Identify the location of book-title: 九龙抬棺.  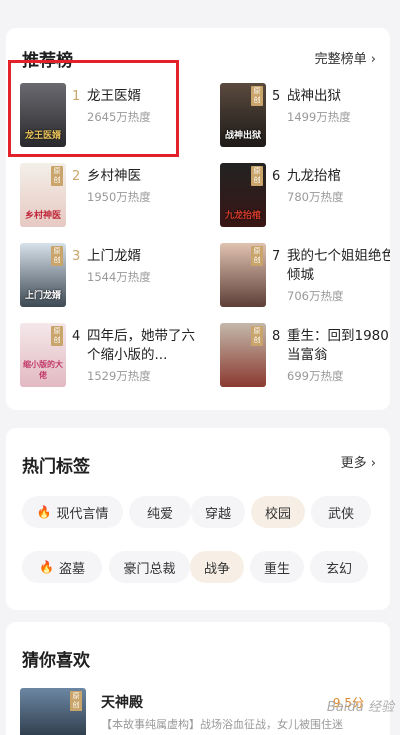
(314, 176).